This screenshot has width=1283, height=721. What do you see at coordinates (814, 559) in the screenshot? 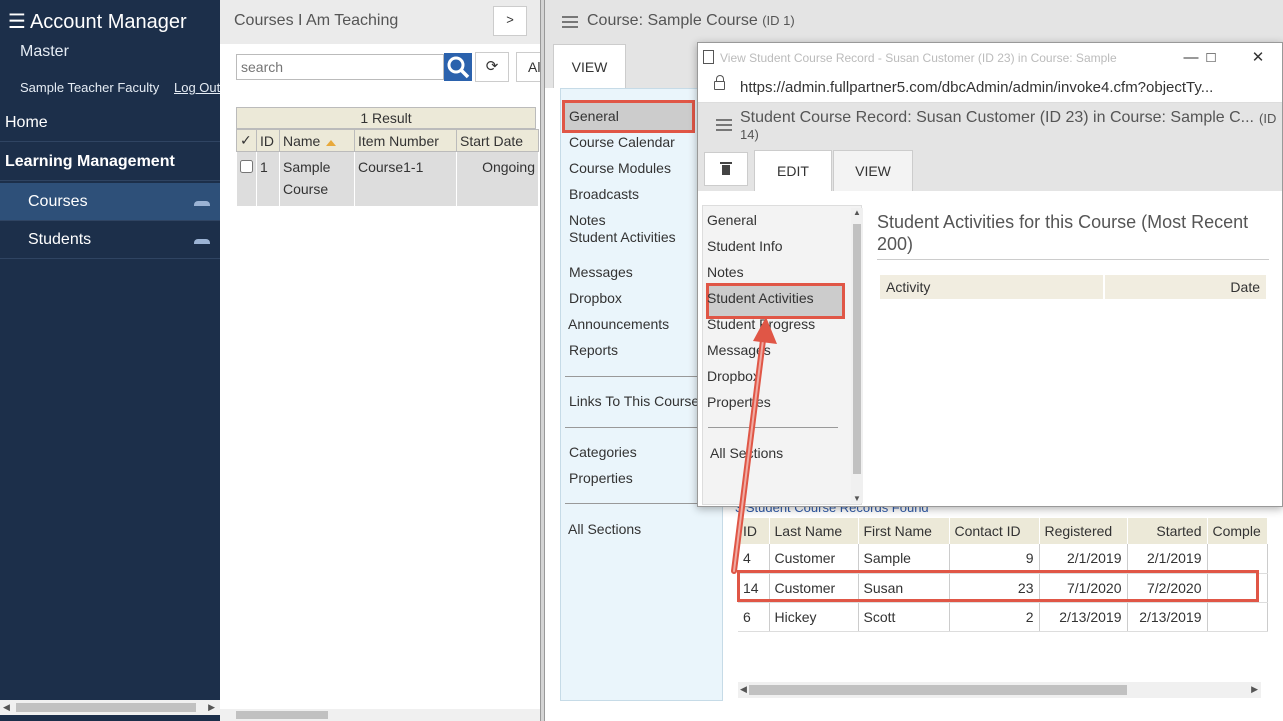
I see `cell-last-name: Customer` at bounding box center [814, 559].